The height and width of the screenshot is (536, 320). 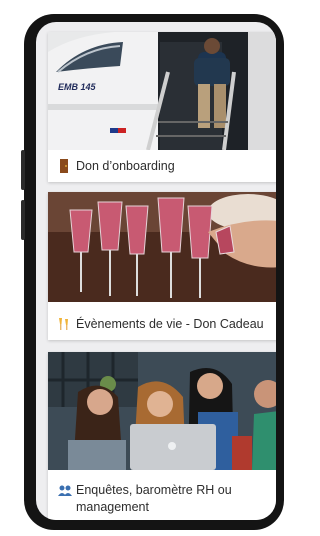 I want to click on card-label-row: Enquêtes, baromètre RH ou management, so click(x=167, y=499).